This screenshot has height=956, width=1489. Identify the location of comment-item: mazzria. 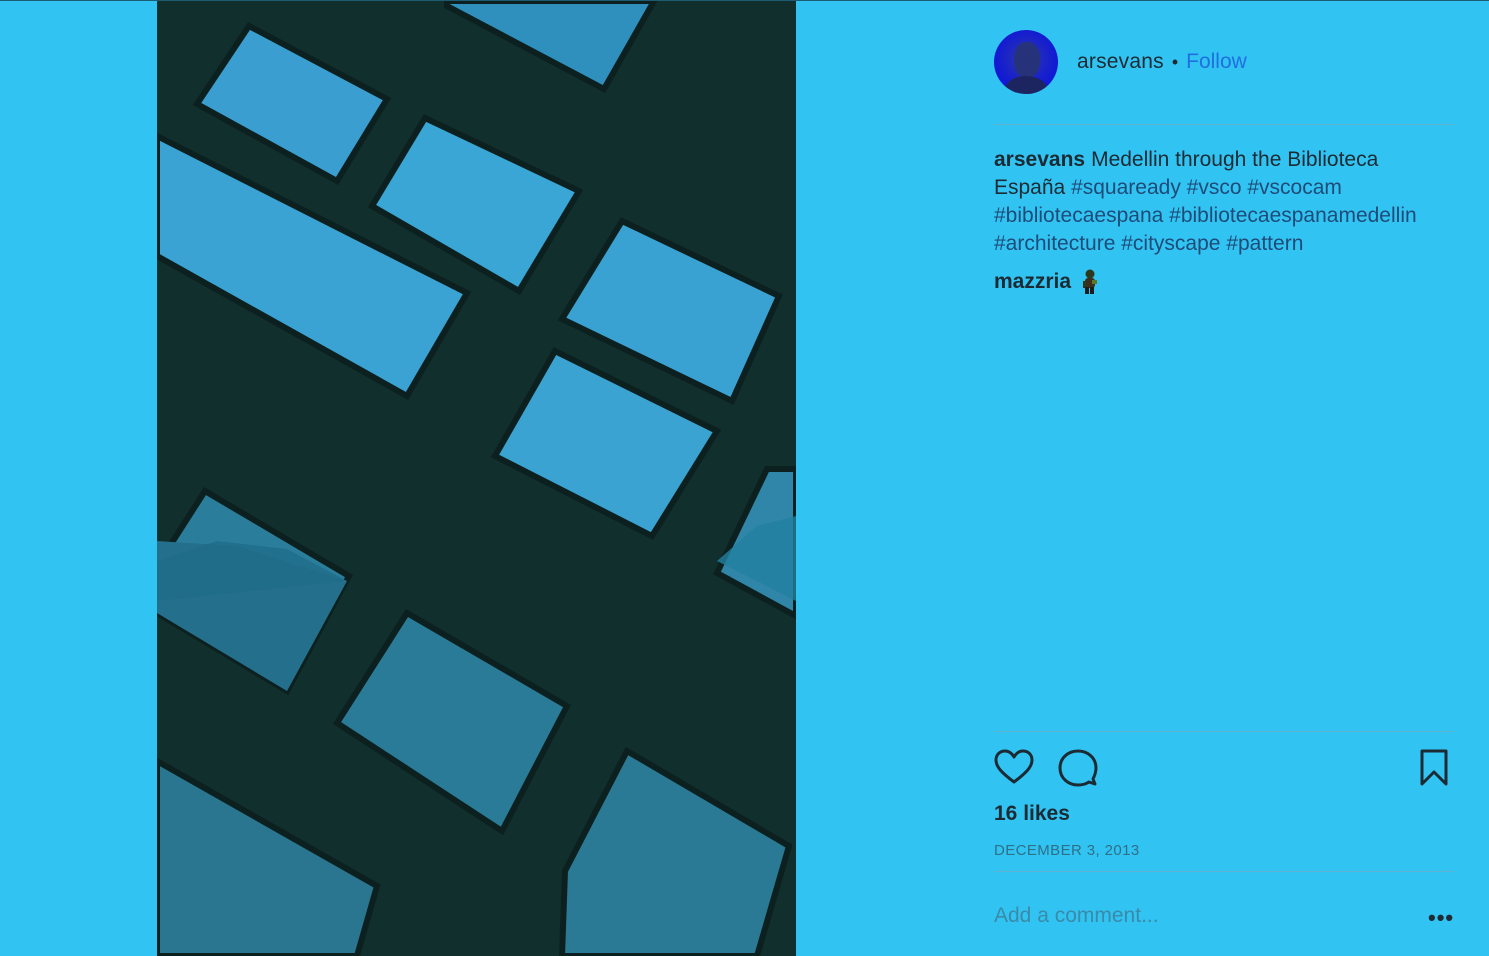
(1046, 282).